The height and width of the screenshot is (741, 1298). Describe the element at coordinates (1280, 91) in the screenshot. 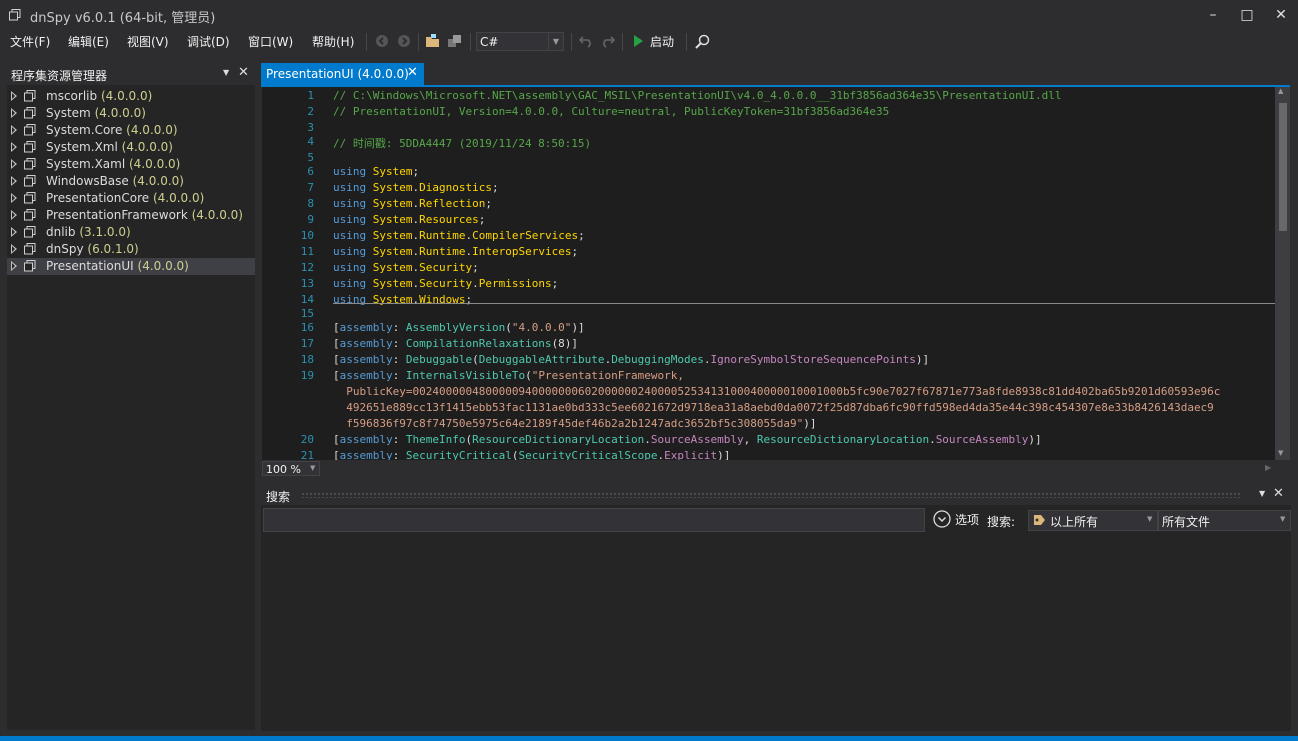

I see `scroll-up-icon: ▲` at that location.